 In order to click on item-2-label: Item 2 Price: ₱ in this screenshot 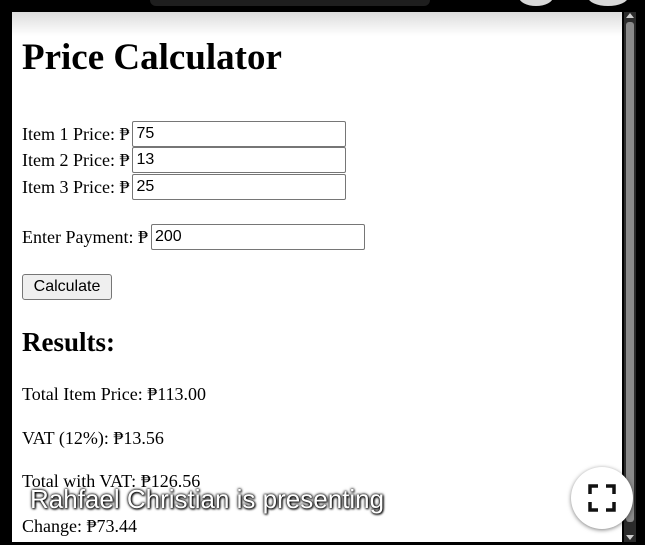, I will do `click(76, 159)`.